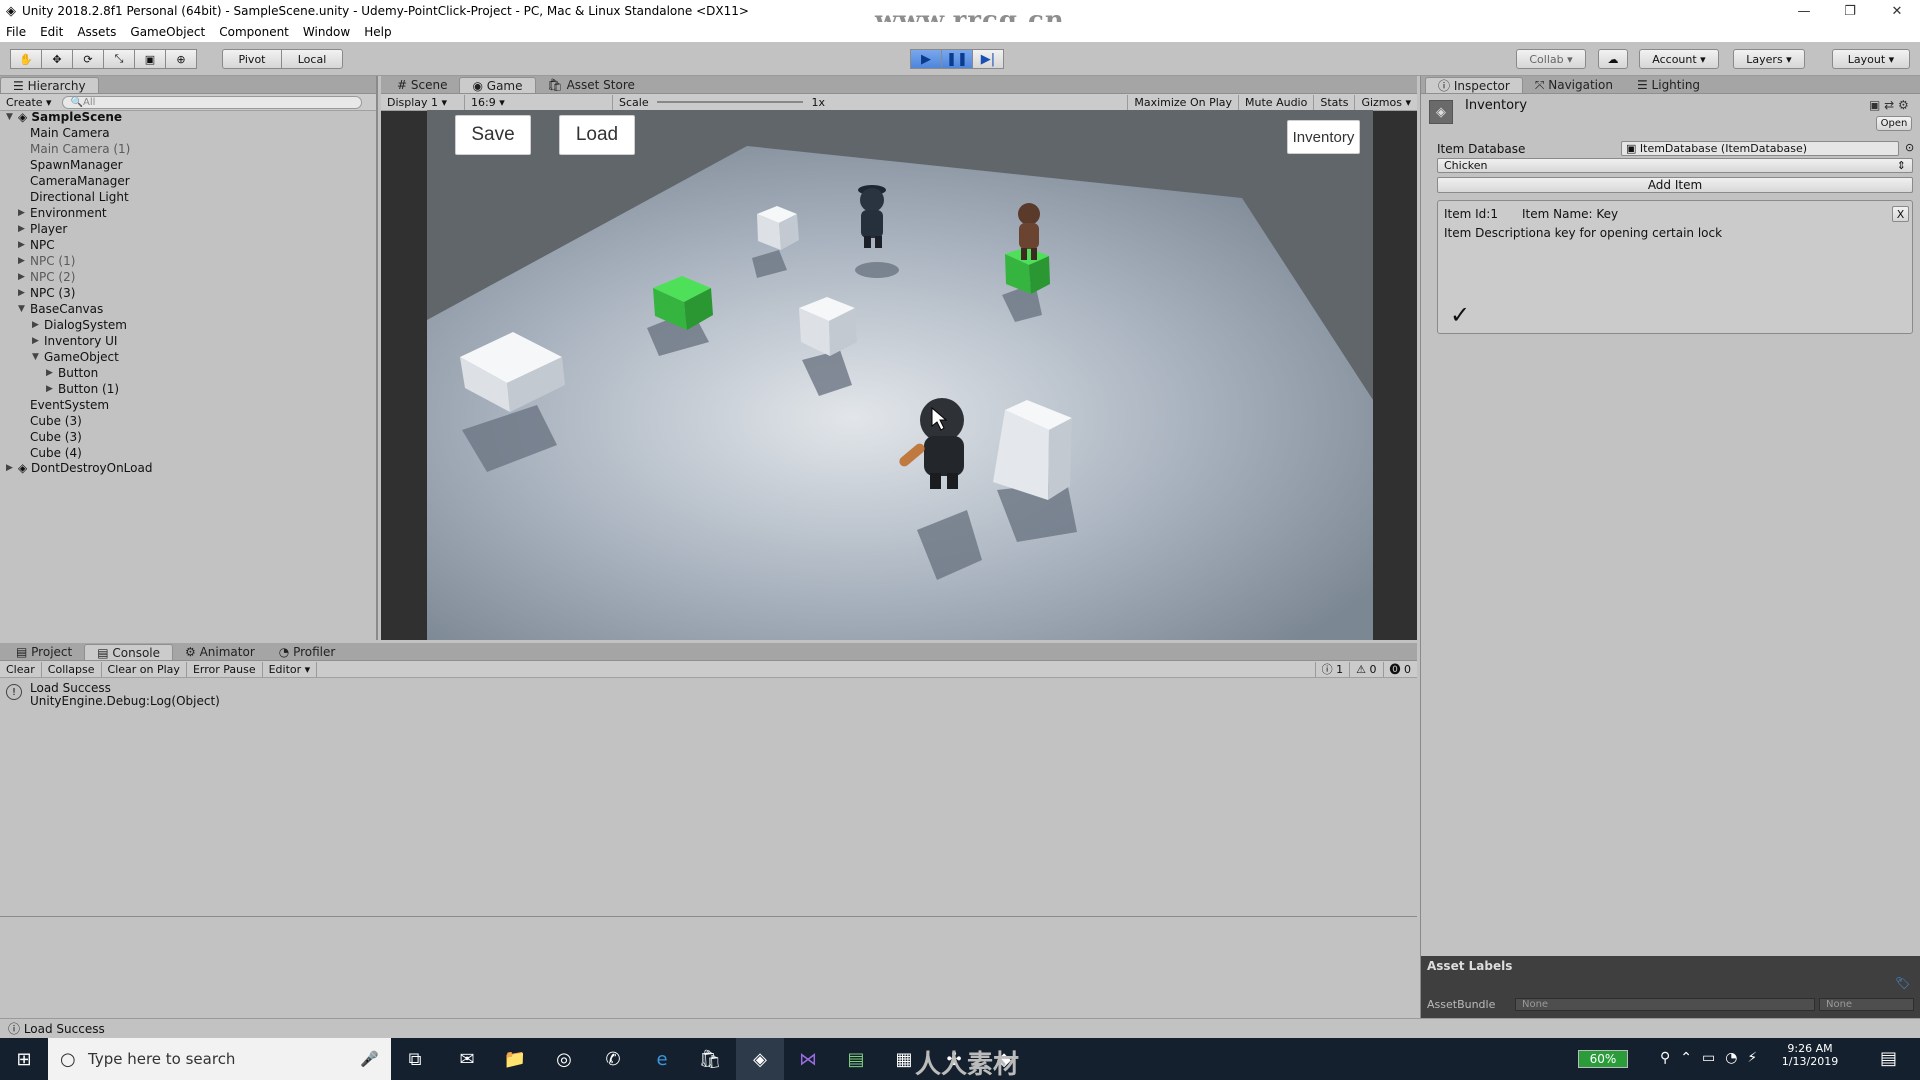 The width and height of the screenshot is (1920, 1080). Describe the element at coordinates (497, 85) in the screenshot. I see `tab-game: ◉ Game` at that location.